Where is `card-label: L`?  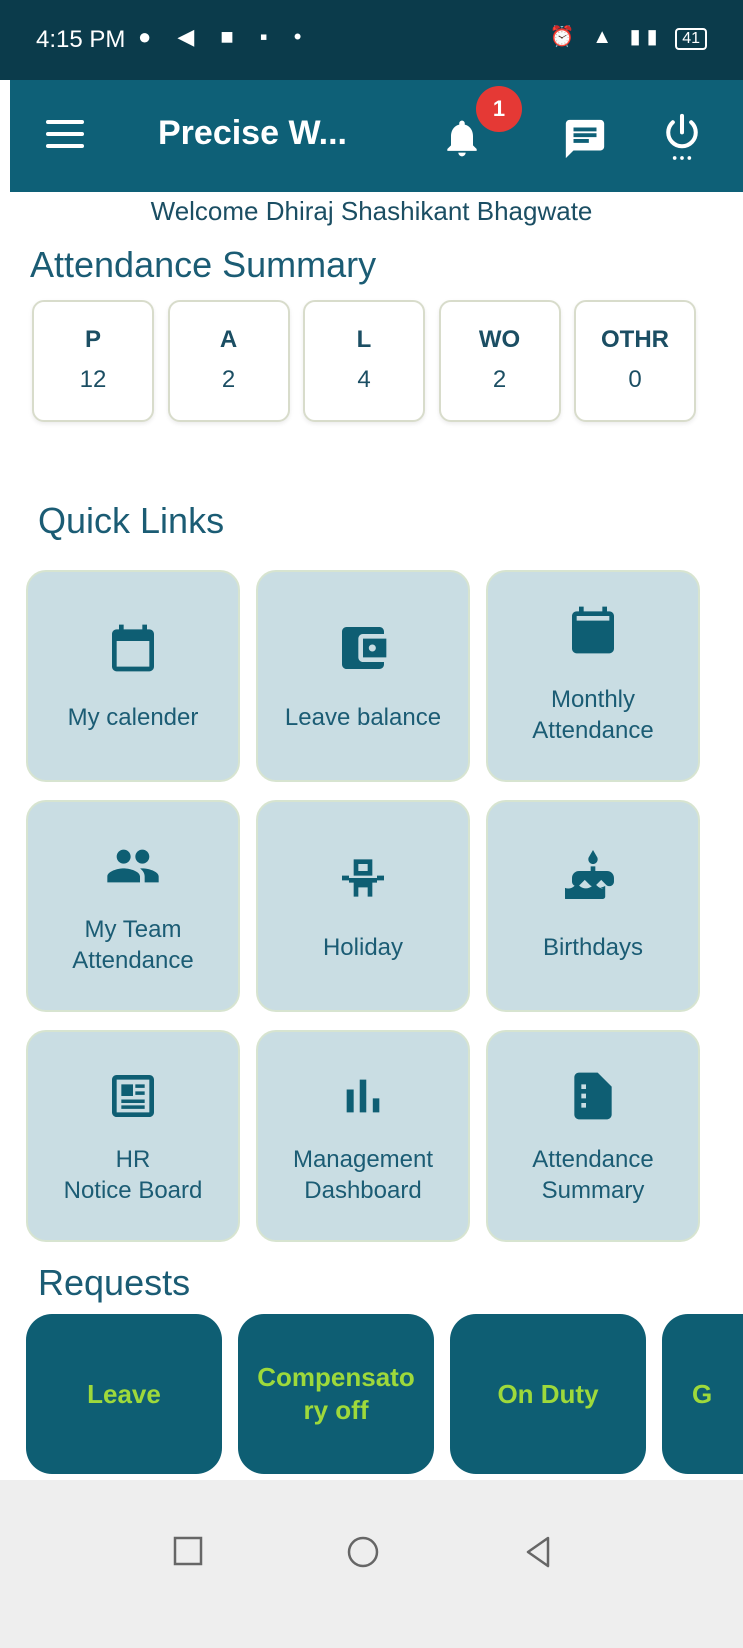
card-label: L is located at coordinates (364, 339).